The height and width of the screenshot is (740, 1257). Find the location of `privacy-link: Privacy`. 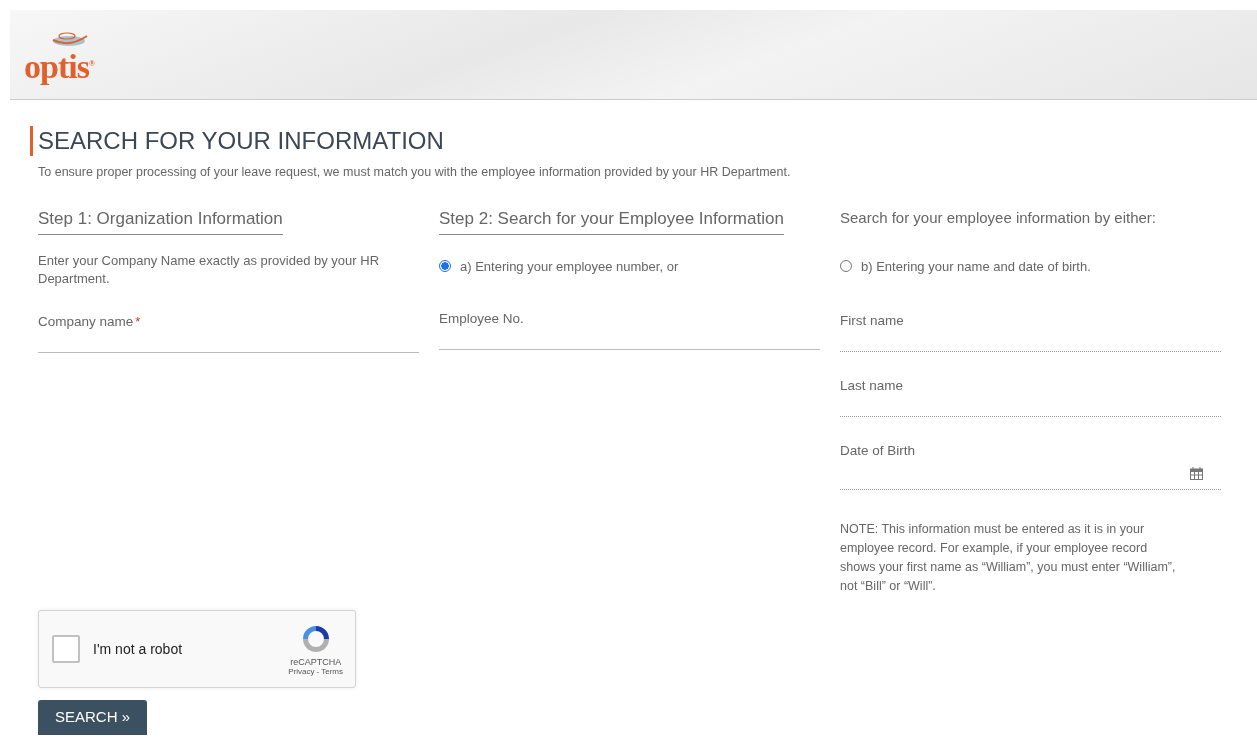

privacy-link: Privacy is located at coordinates (301, 671).